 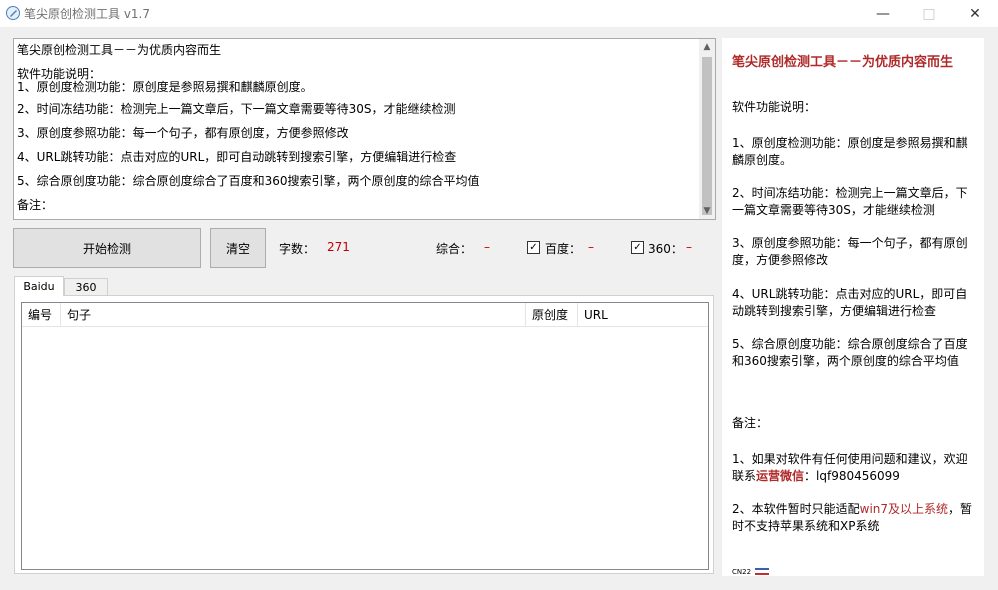 What do you see at coordinates (774, 107) in the screenshot?
I see `info-heading: 软件功能说明：` at bounding box center [774, 107].